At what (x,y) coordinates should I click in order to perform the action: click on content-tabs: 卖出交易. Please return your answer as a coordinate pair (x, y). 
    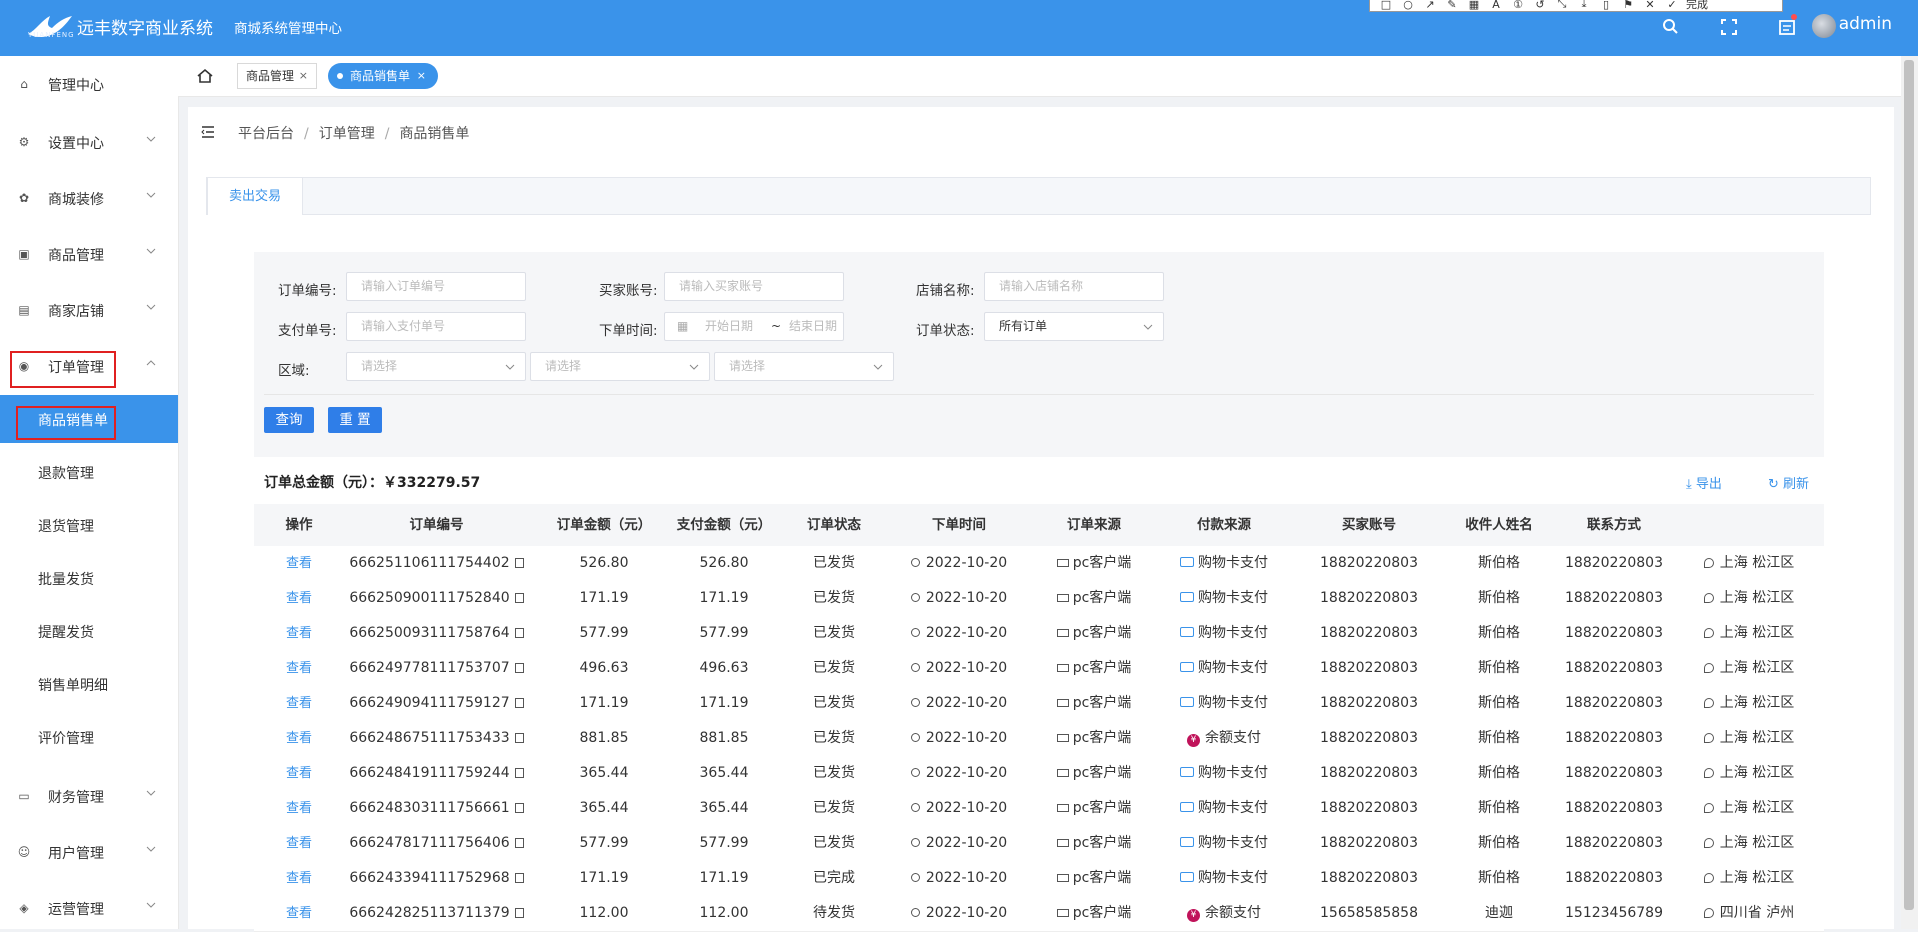
    Looking at the image, I should click on (1038, 196).